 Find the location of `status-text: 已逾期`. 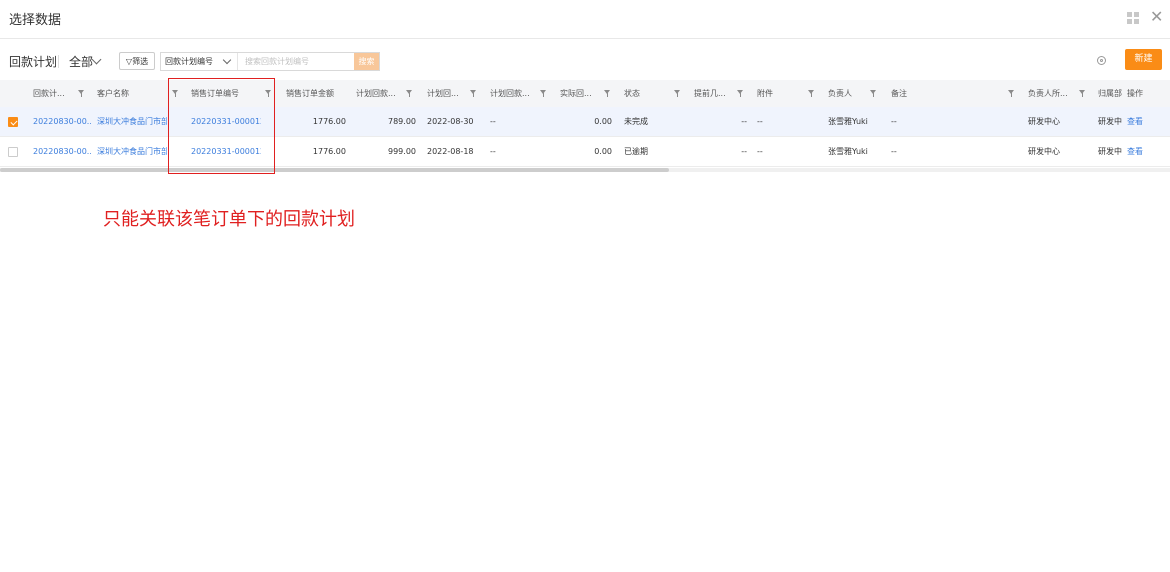

status-text: 已逾期 is located at coordinates (636, 151).